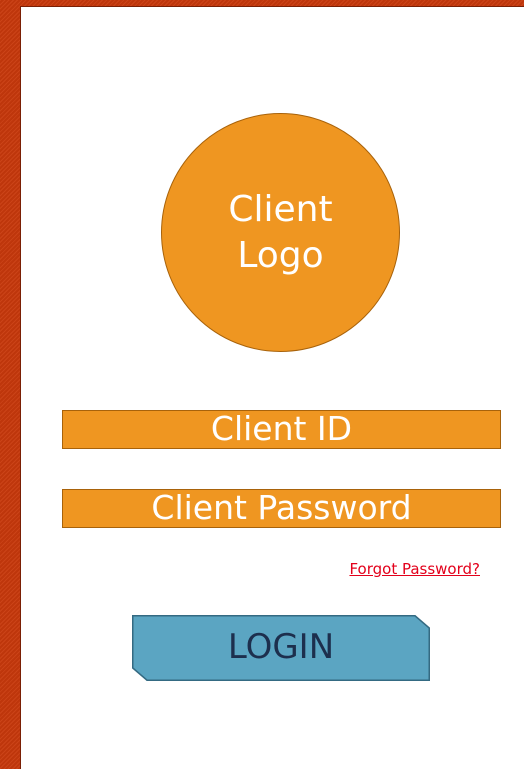 This screenshot has height=769, width=524. Describe the element at coordinates (281, 508) in the screenshot. I see `client-password-field: Client Password` at that location.